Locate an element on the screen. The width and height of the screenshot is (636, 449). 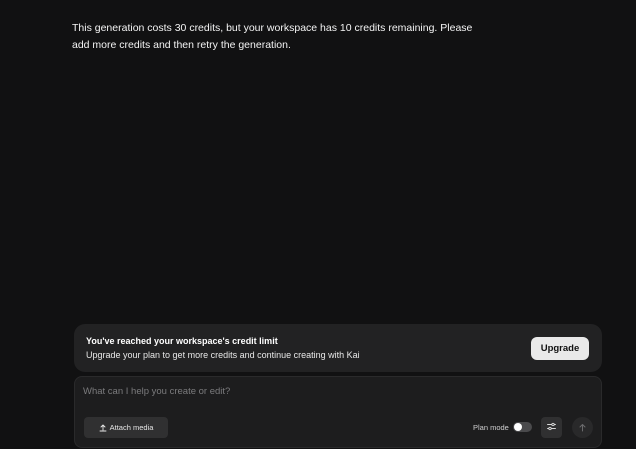
toggle-knob is located at coordinates (518, 427).